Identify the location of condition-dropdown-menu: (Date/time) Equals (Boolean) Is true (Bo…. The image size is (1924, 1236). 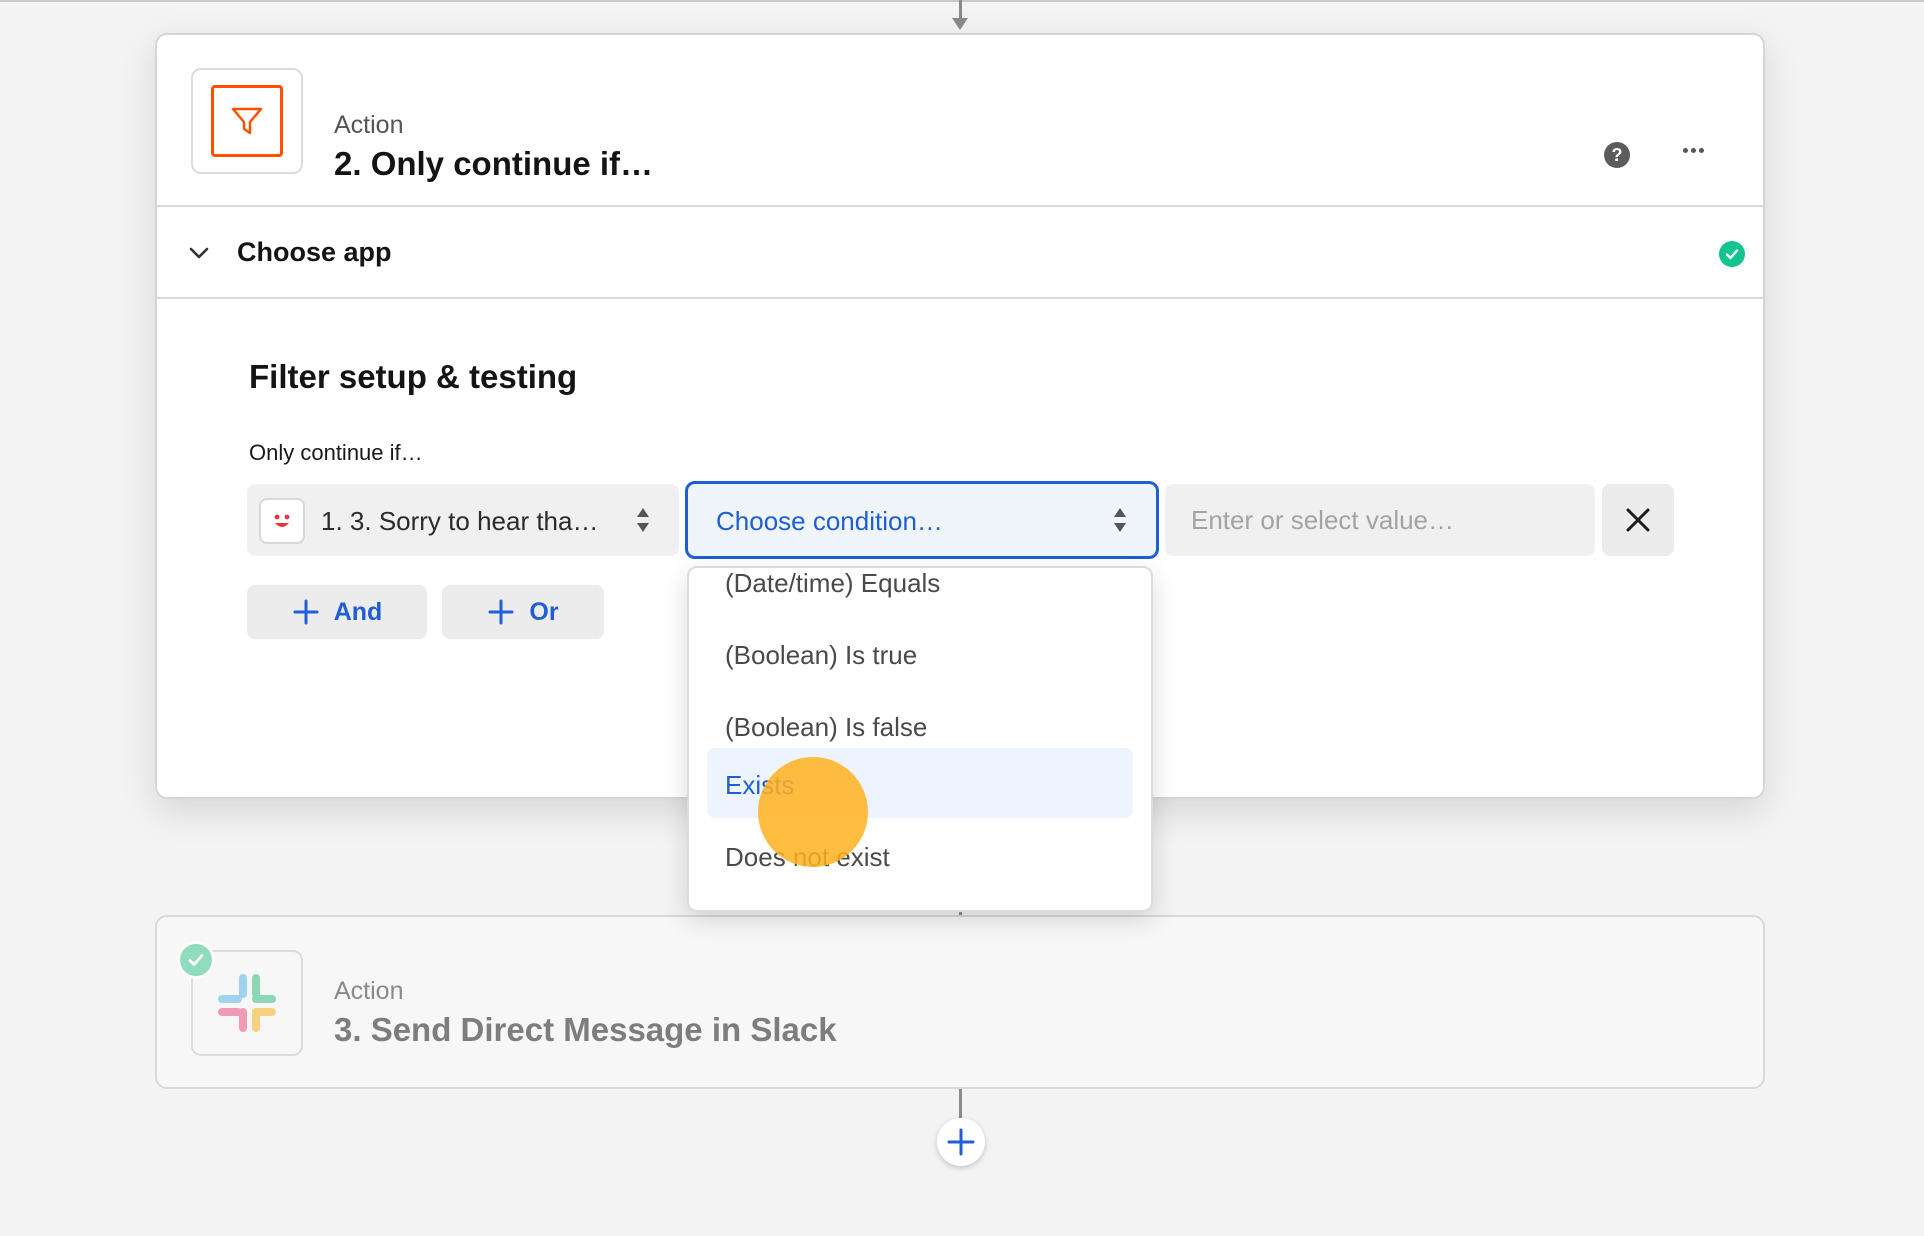
(920, 739).